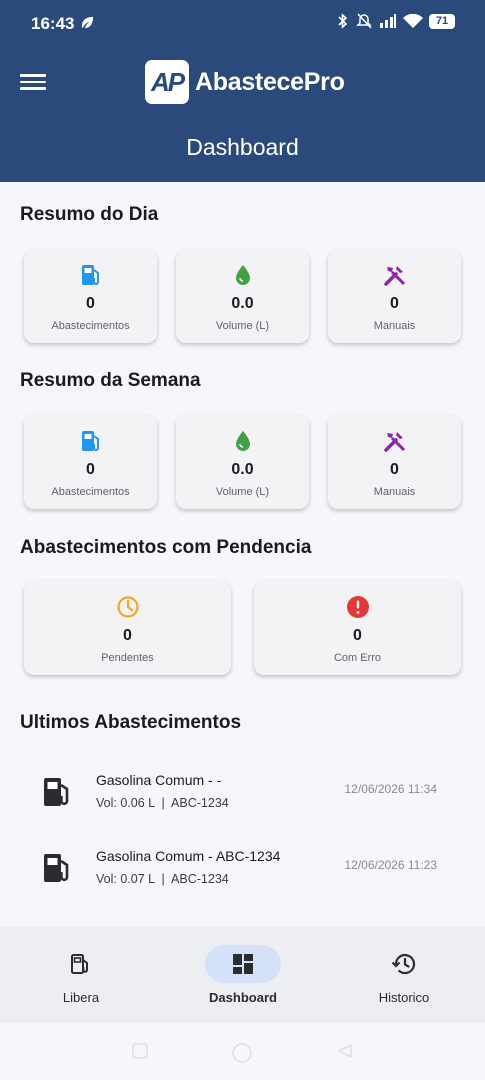 Image resolution: width=485 pixels, height=1080 pixels. I want to click on bottom-navigation: Libera Dashboard Historico, so click(242, 975).